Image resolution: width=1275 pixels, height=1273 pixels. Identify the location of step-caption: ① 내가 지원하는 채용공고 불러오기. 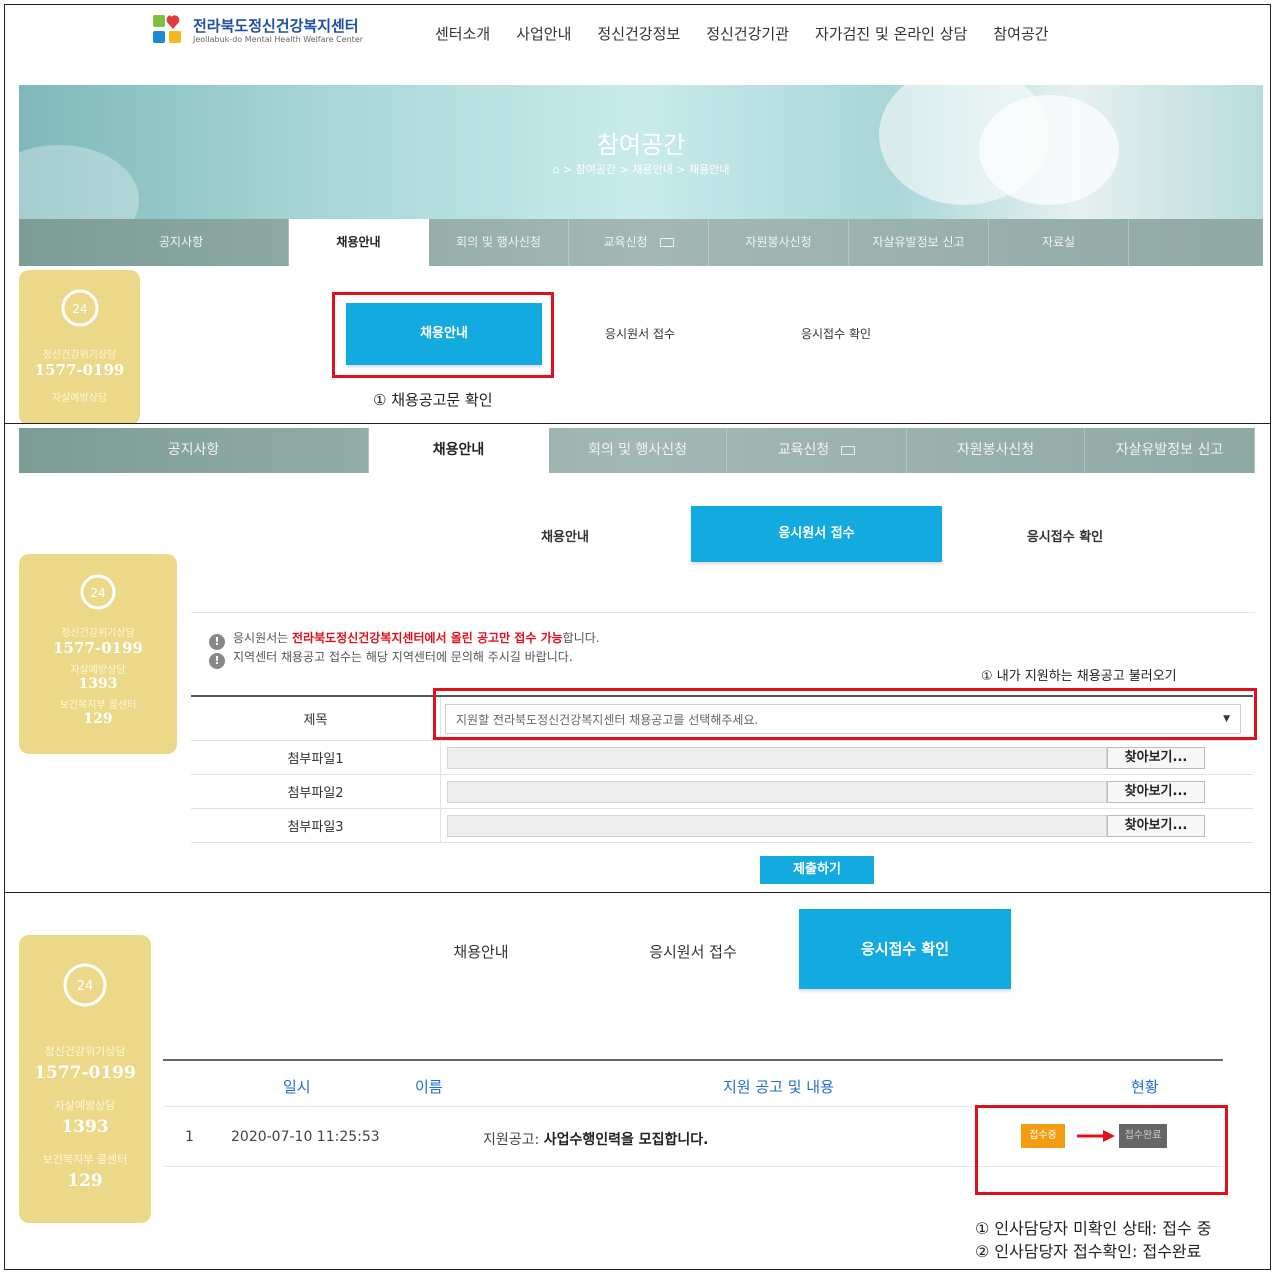
(1079, 676).